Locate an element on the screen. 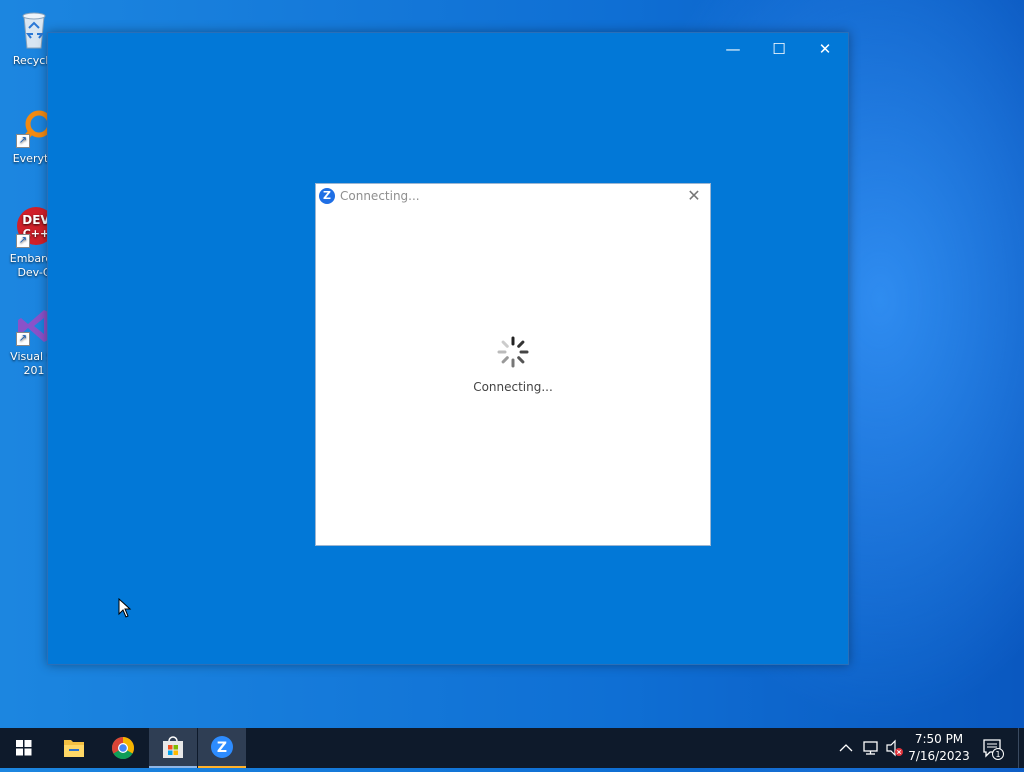 Image resolution: width=1024 pixels, height=772 pixels. volume-muted-icon is located at coordinates (894, 748).